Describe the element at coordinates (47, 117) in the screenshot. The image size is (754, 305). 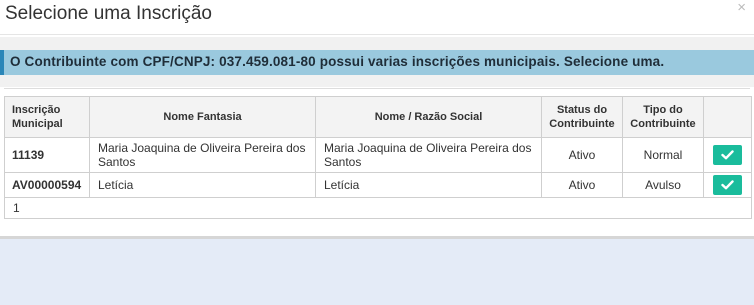
I see `column-header-inscricao: Inscrição Municipal` at that location.